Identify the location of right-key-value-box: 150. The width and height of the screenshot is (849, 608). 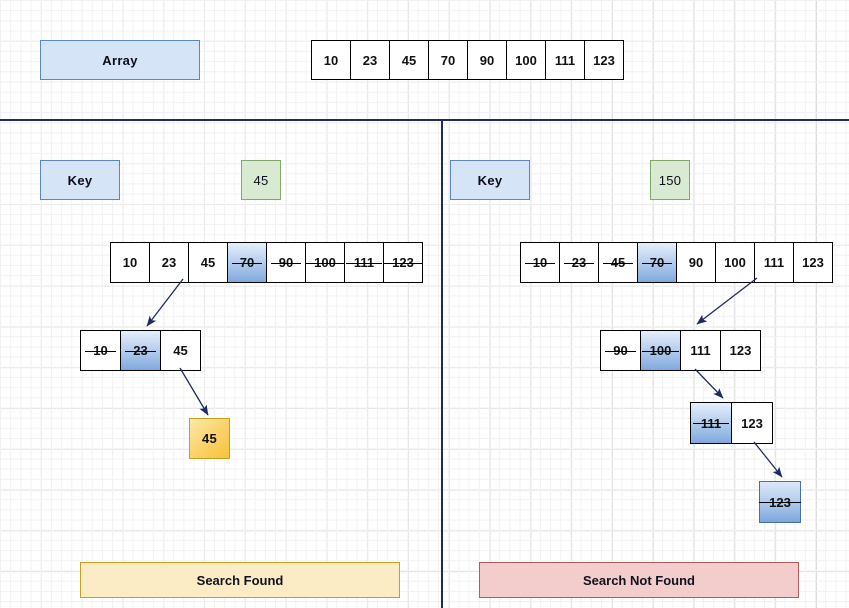
(670, 180).